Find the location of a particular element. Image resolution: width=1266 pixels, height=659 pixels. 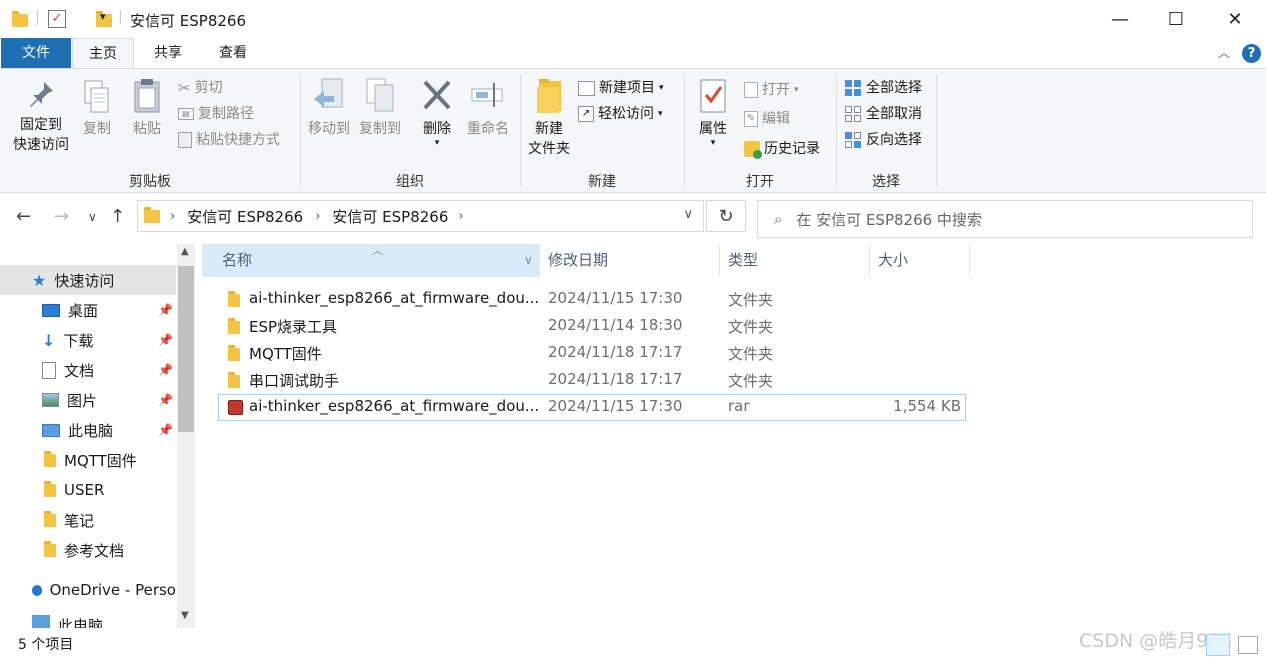

tab-file: 文件 is located at coordinates (36, 53).